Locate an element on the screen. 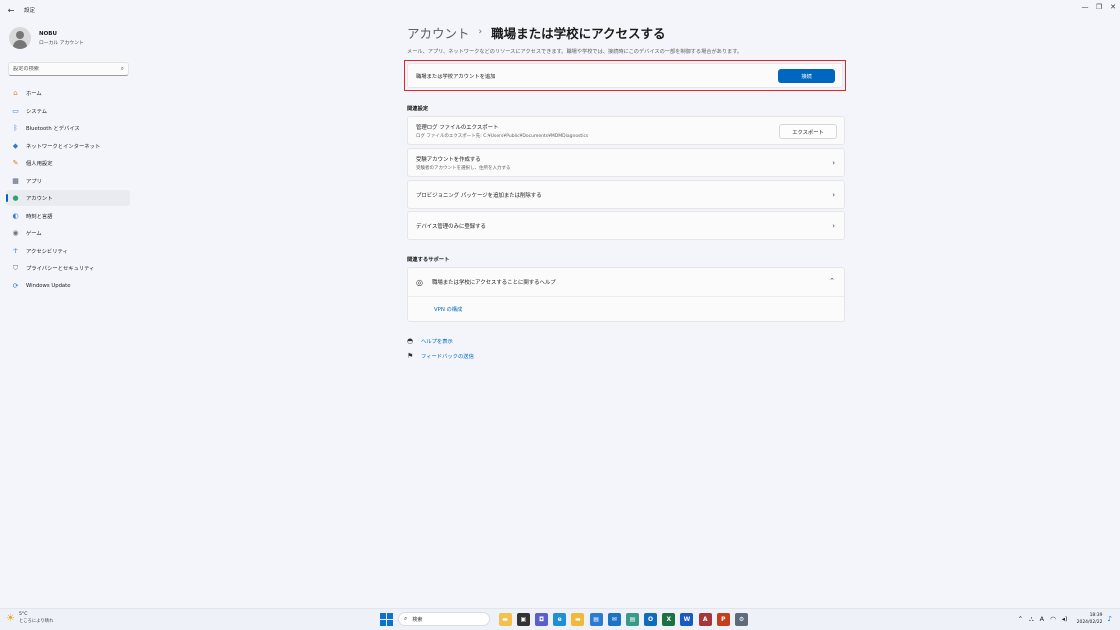 The image size is (1120, 630). partly-sunny-icon: ☀ is located at coordinates (10, 618).